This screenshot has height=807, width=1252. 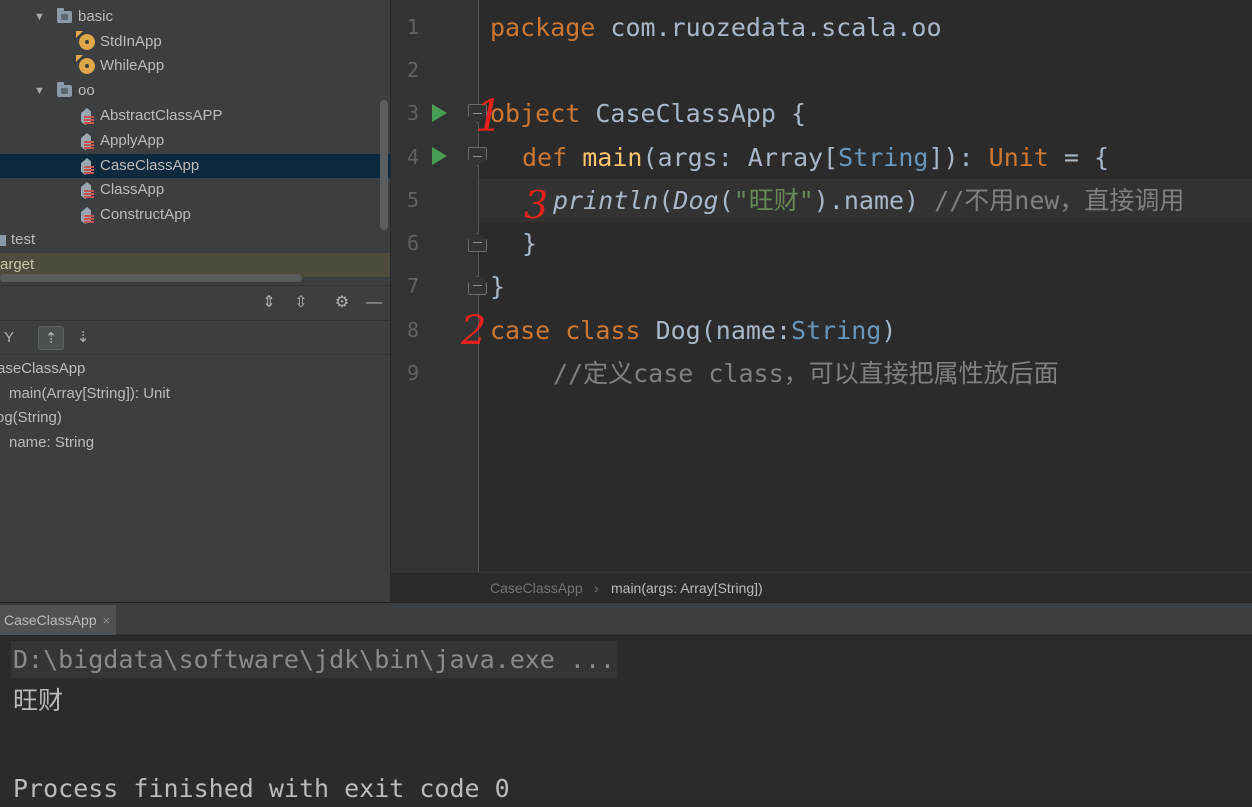 I want to click on annotation-3: 3, so click(x=536, y=205).